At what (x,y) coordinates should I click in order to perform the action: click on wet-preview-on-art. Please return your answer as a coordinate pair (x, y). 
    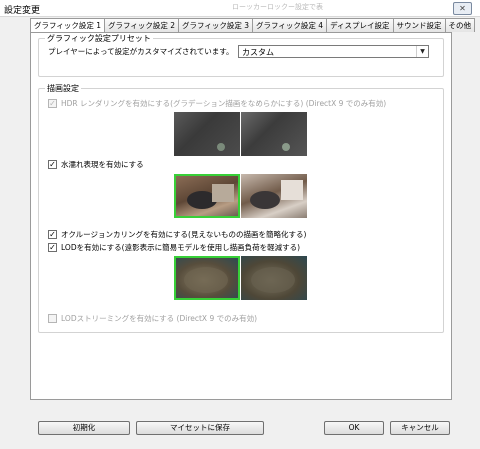
    Looking at the image, I should click on (276, 194).